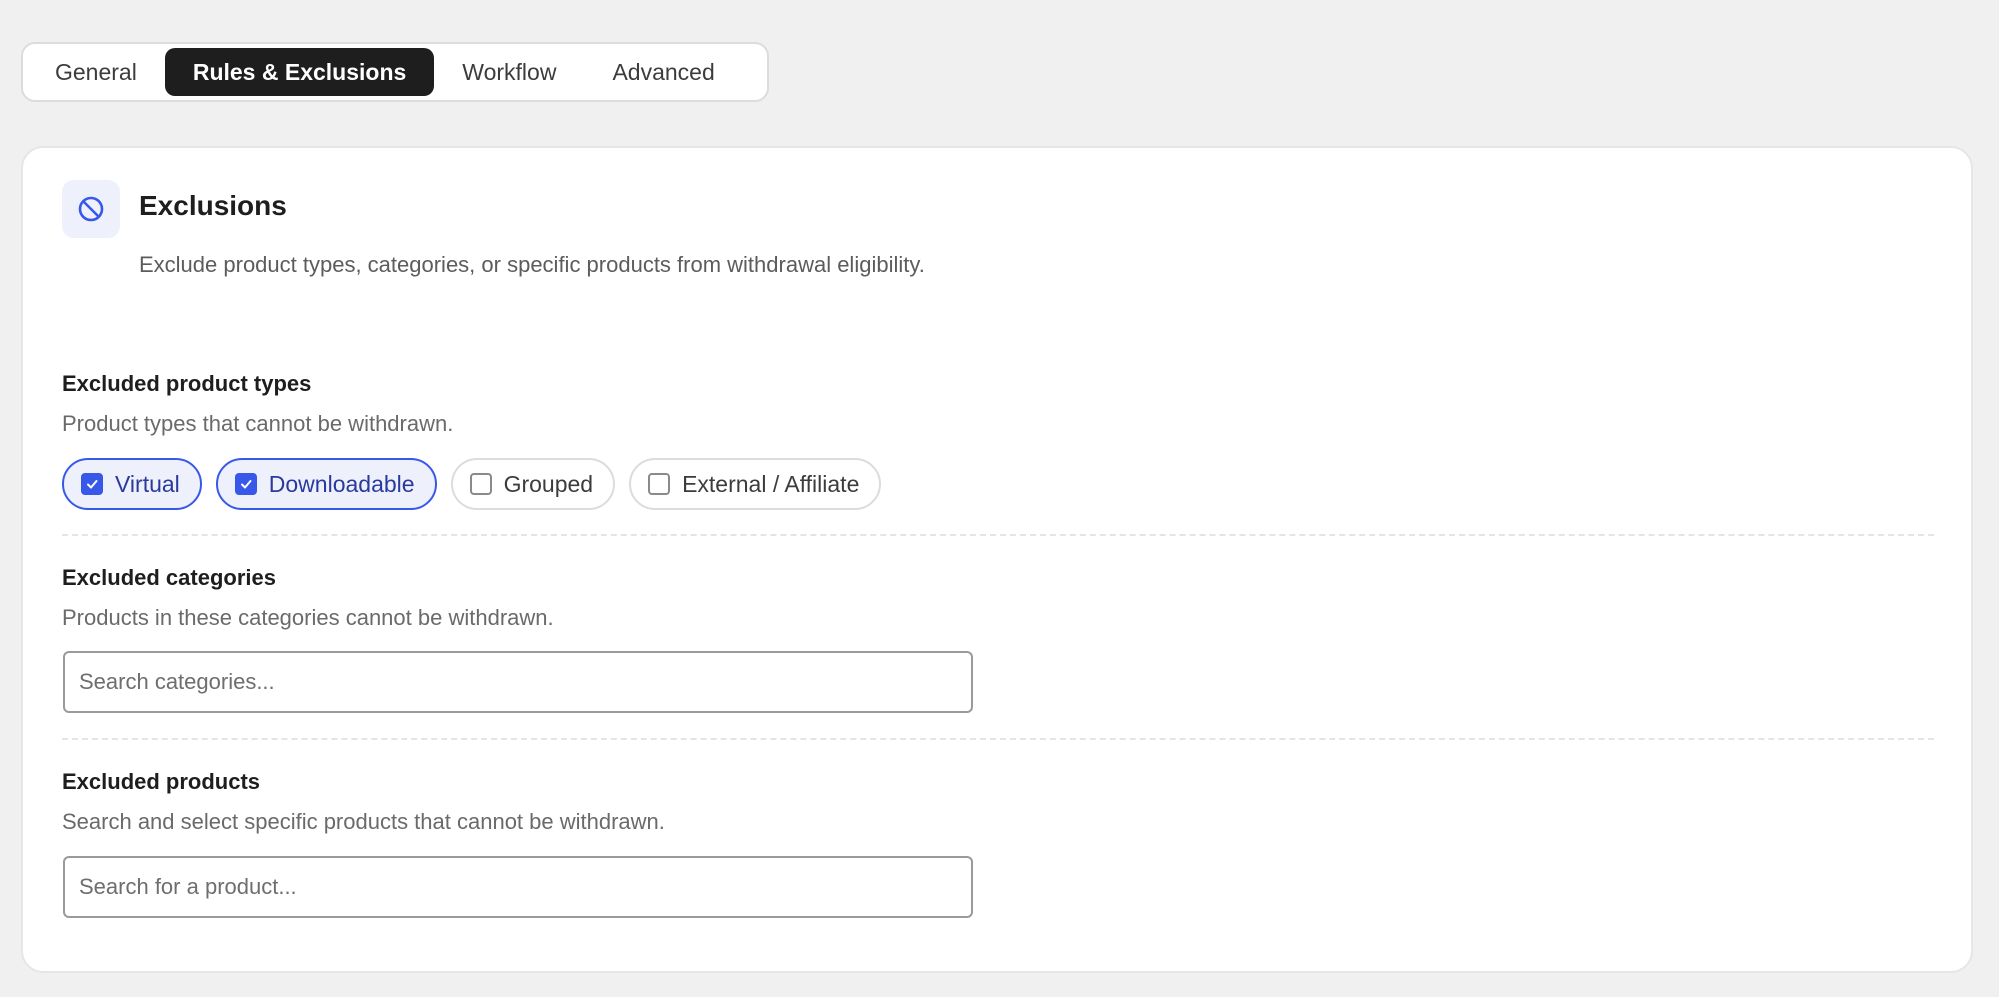 The width and height of the screenshot is (1999, 997). I want to click on chip-grouped: Grouped, so click(533, 484).